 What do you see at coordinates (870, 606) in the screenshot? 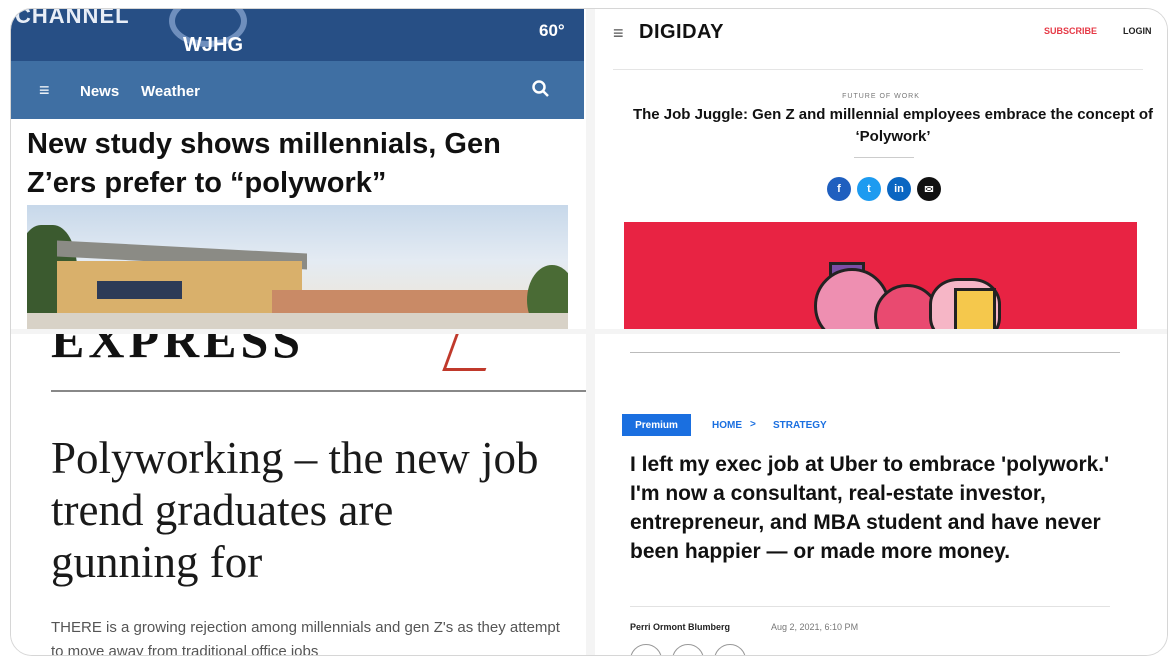
I see `byline-rule` at bounding box center [870, 606].